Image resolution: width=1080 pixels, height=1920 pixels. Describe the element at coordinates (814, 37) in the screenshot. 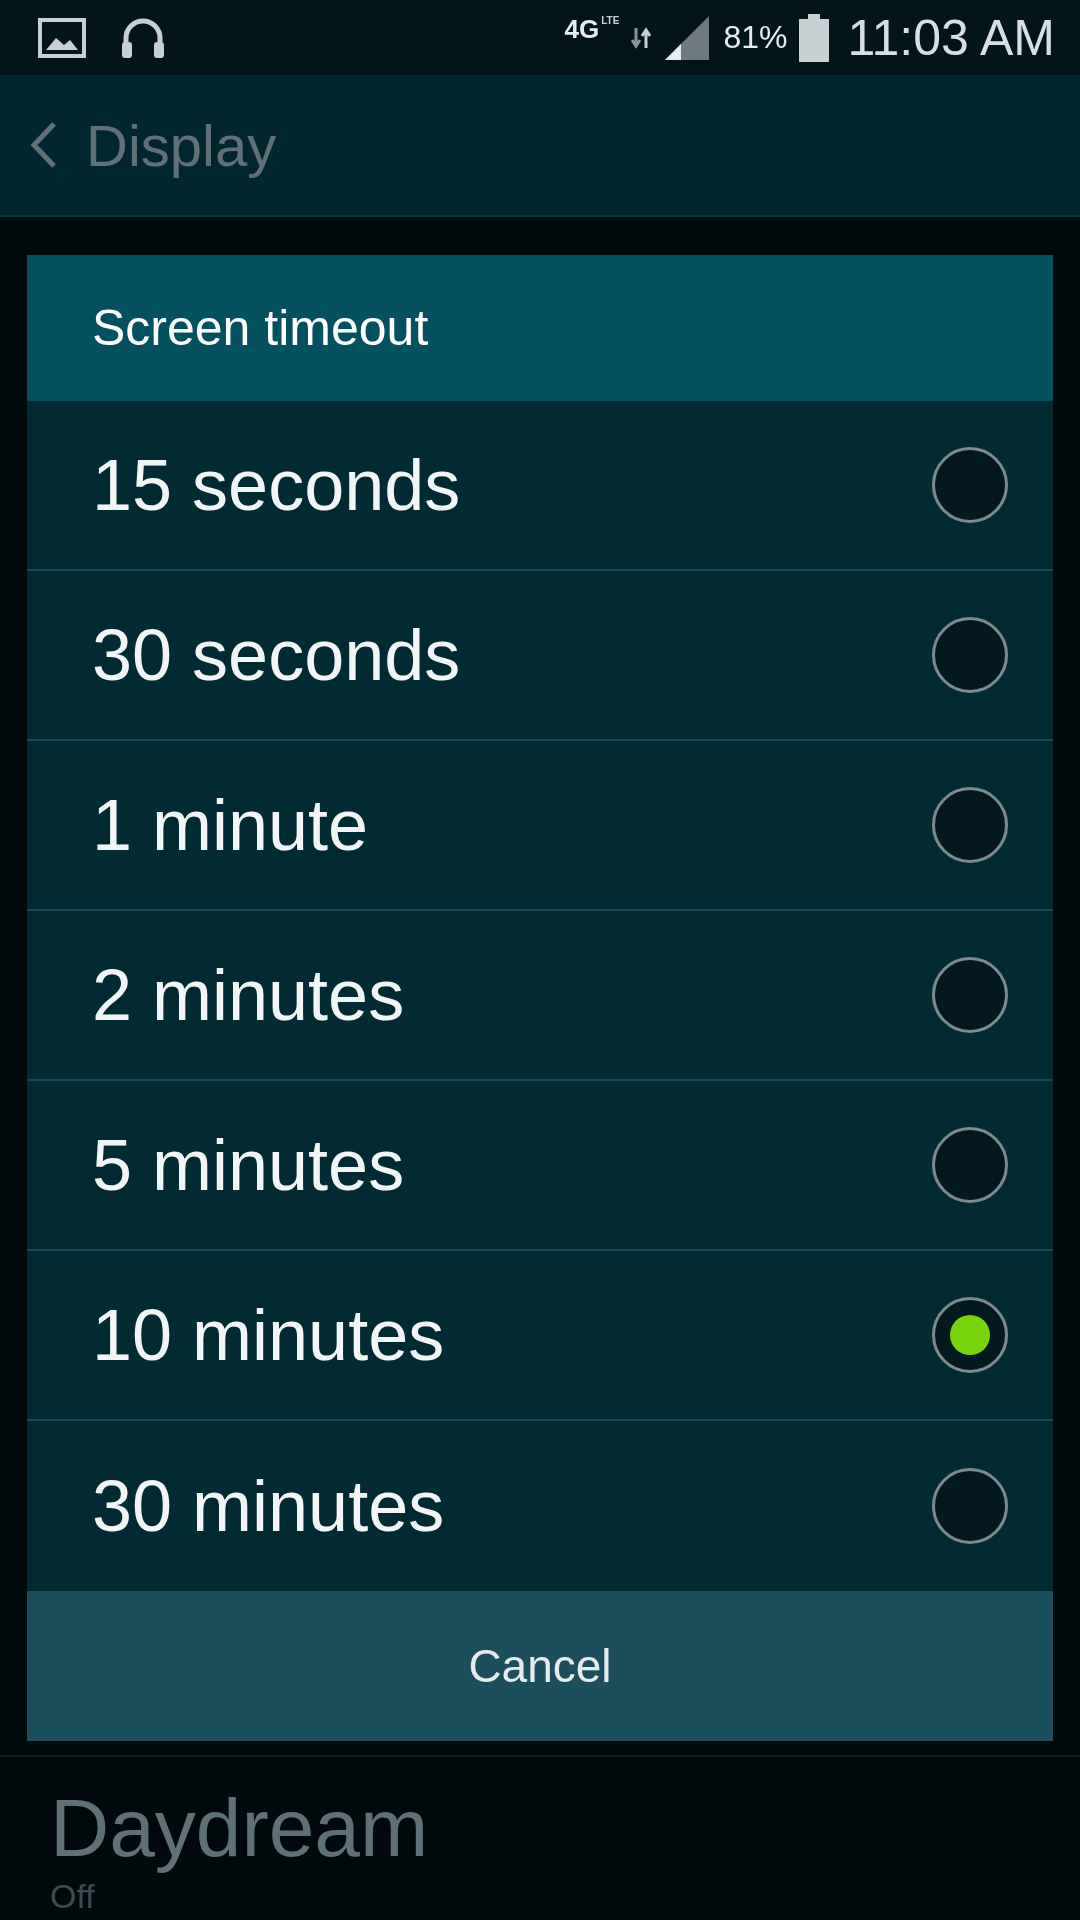

I see `battery-icon` at that location.